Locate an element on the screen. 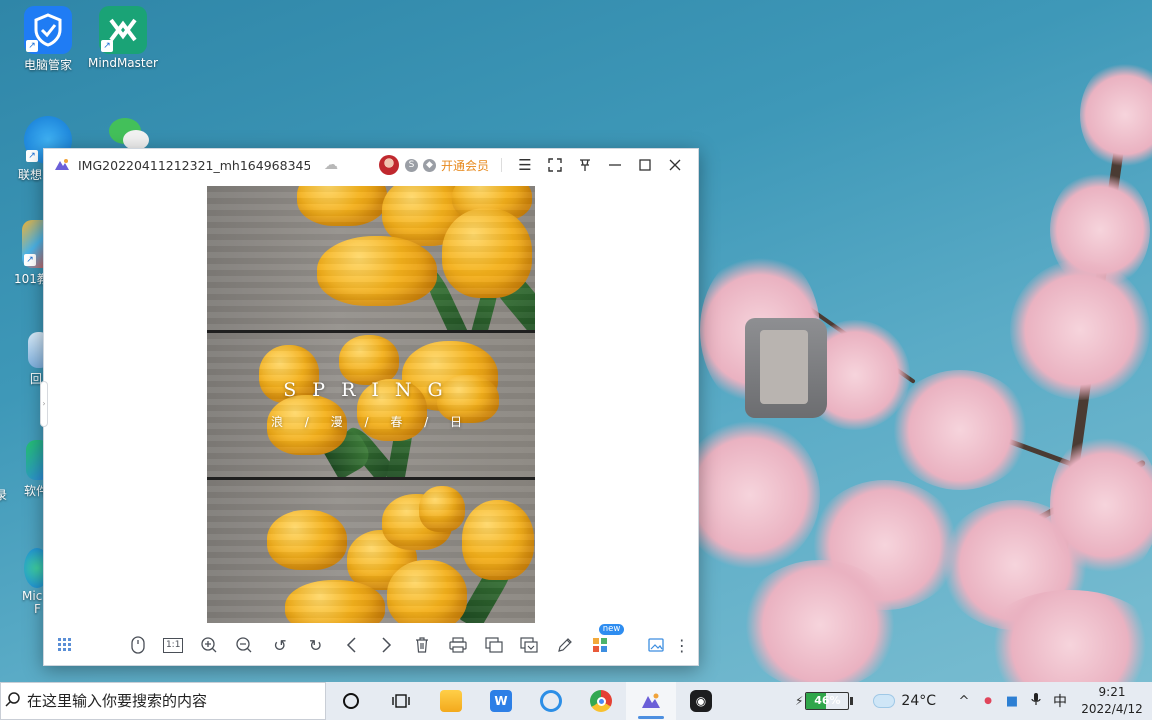 This screenshot has height=720, width=1152. edit-icon is located at coordinates (565, 645).